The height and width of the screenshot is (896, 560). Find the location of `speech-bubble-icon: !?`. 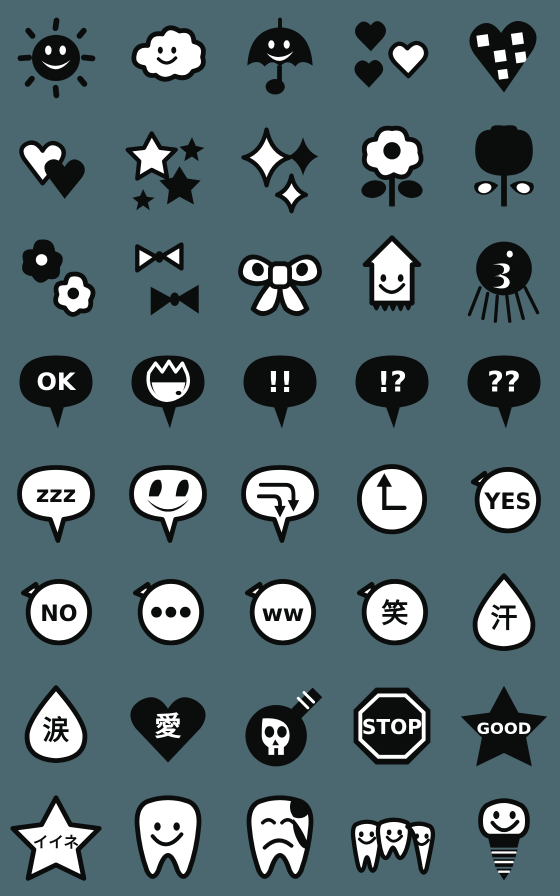

speech-bubble-icon: !? is located at coordinates (392, 392).